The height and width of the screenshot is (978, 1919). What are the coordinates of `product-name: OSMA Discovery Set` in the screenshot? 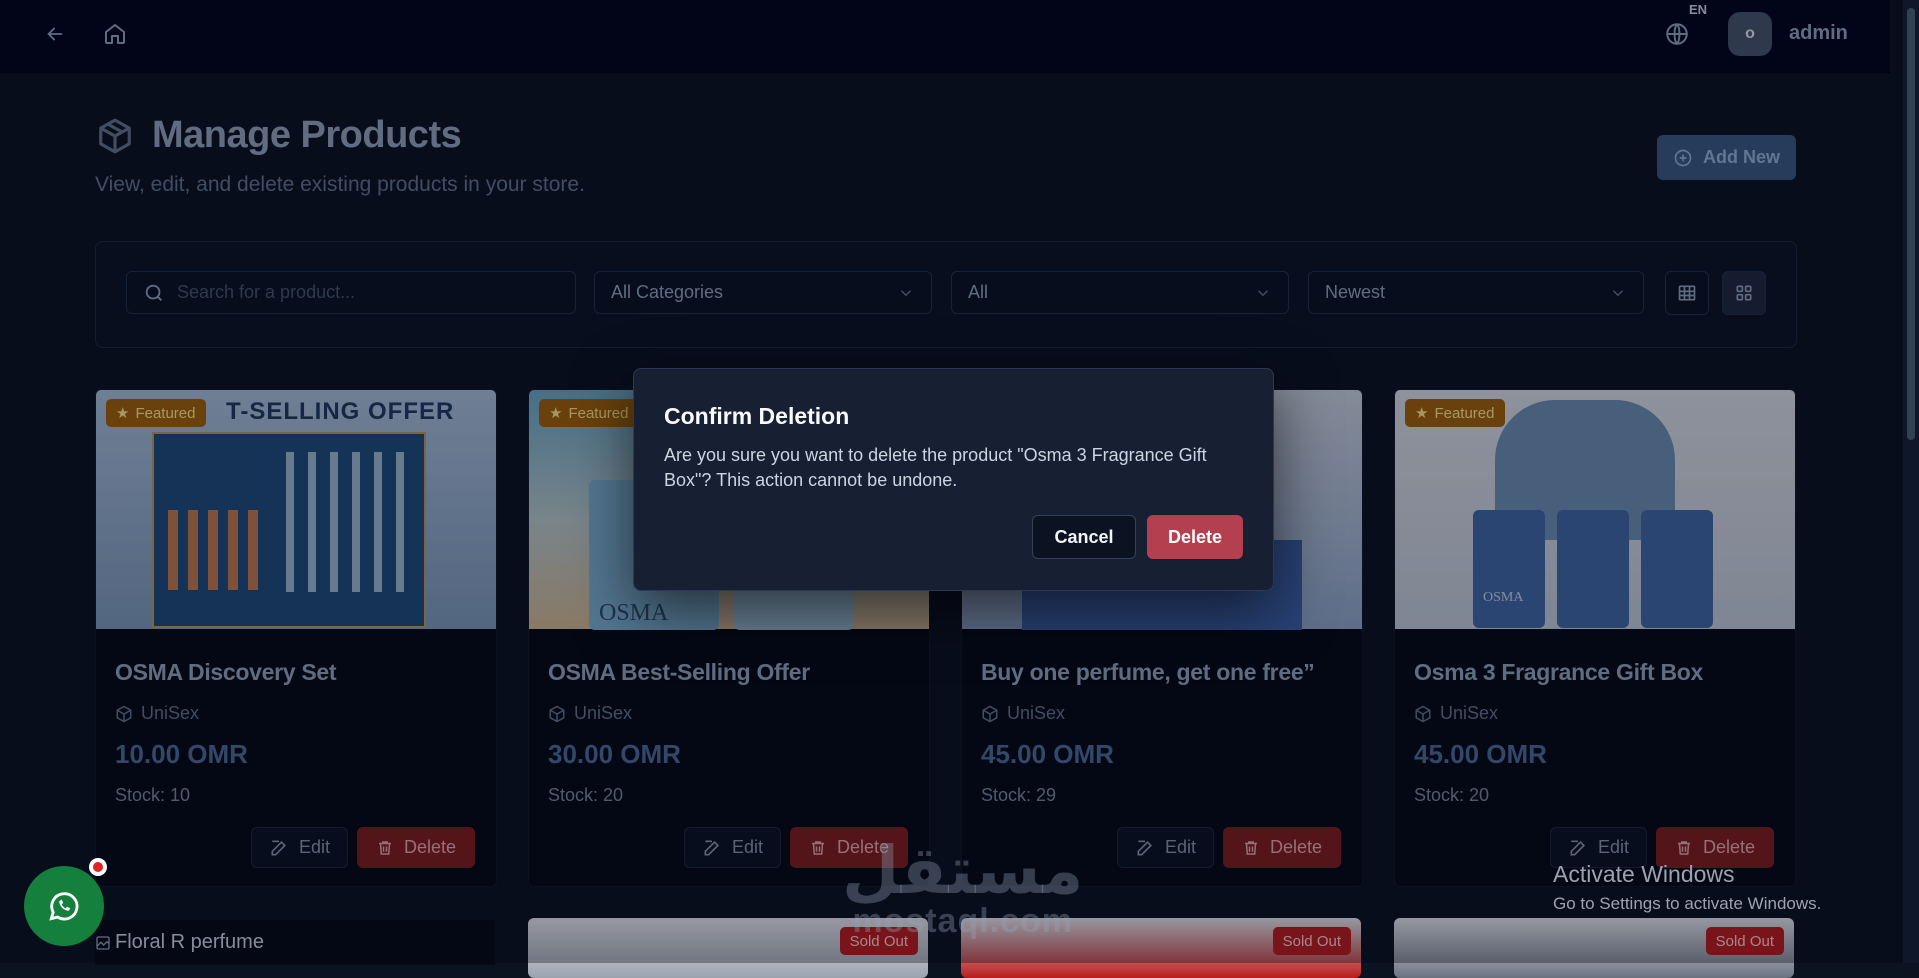 It's located at (226, 672).